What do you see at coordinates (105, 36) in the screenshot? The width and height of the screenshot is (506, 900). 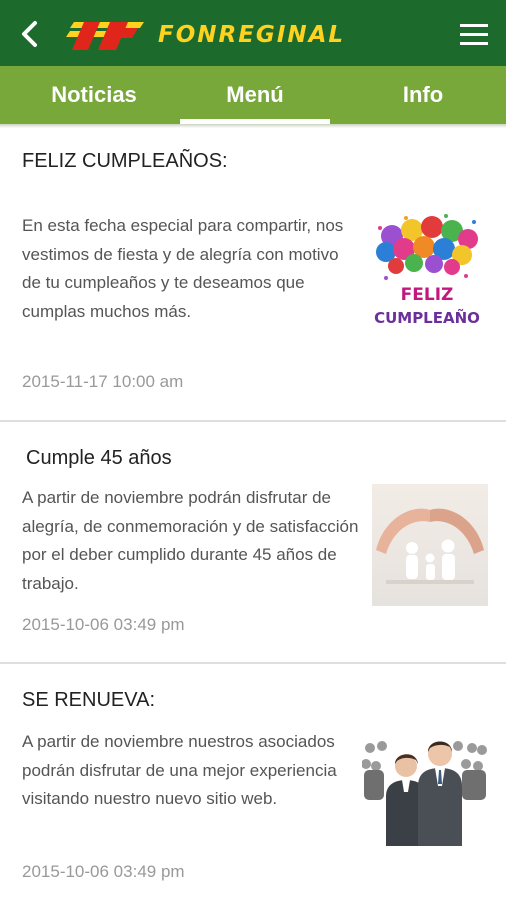 I see `logo-emblem-icon` at bounding box center [105, 36].